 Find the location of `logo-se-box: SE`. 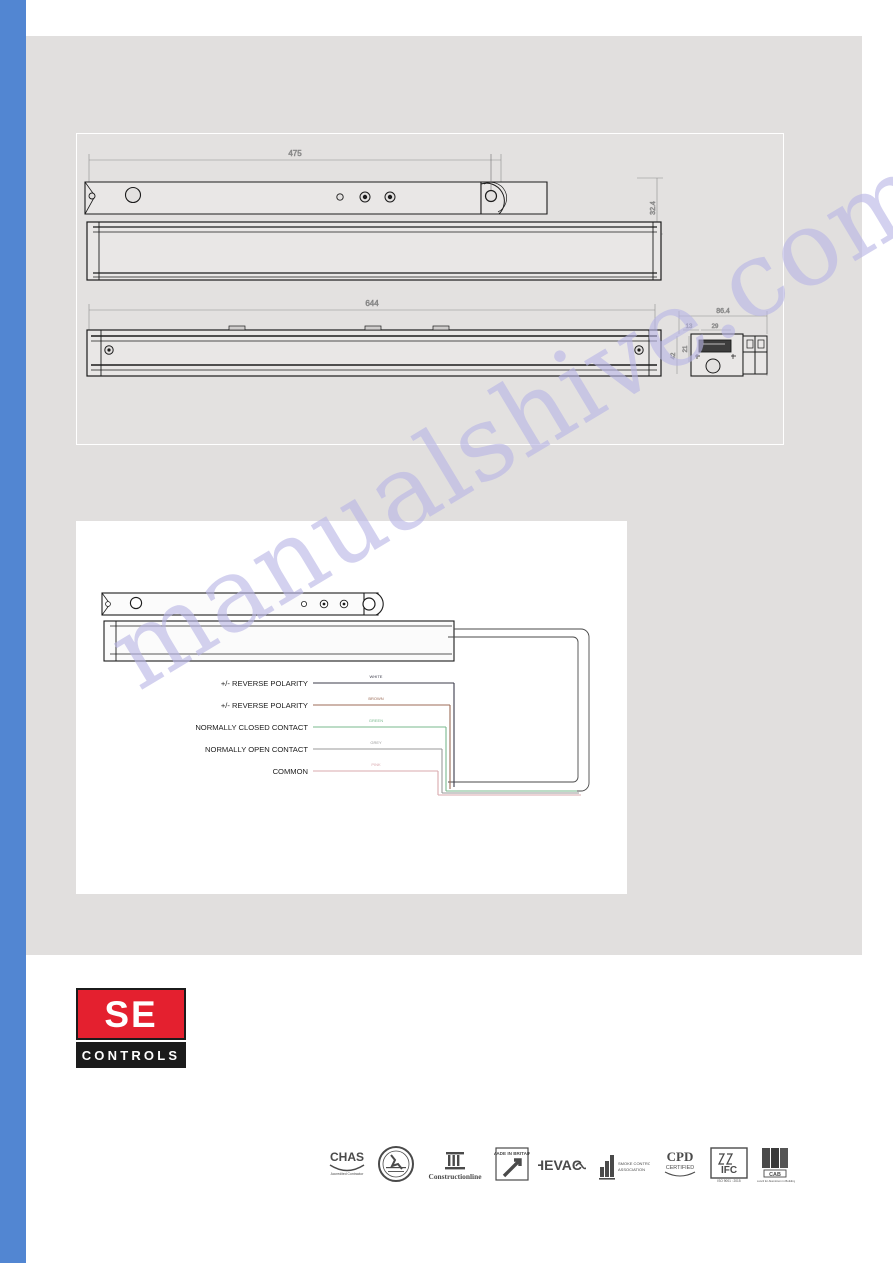

logo-se-box: SE is located at coordinates (131, 1014).